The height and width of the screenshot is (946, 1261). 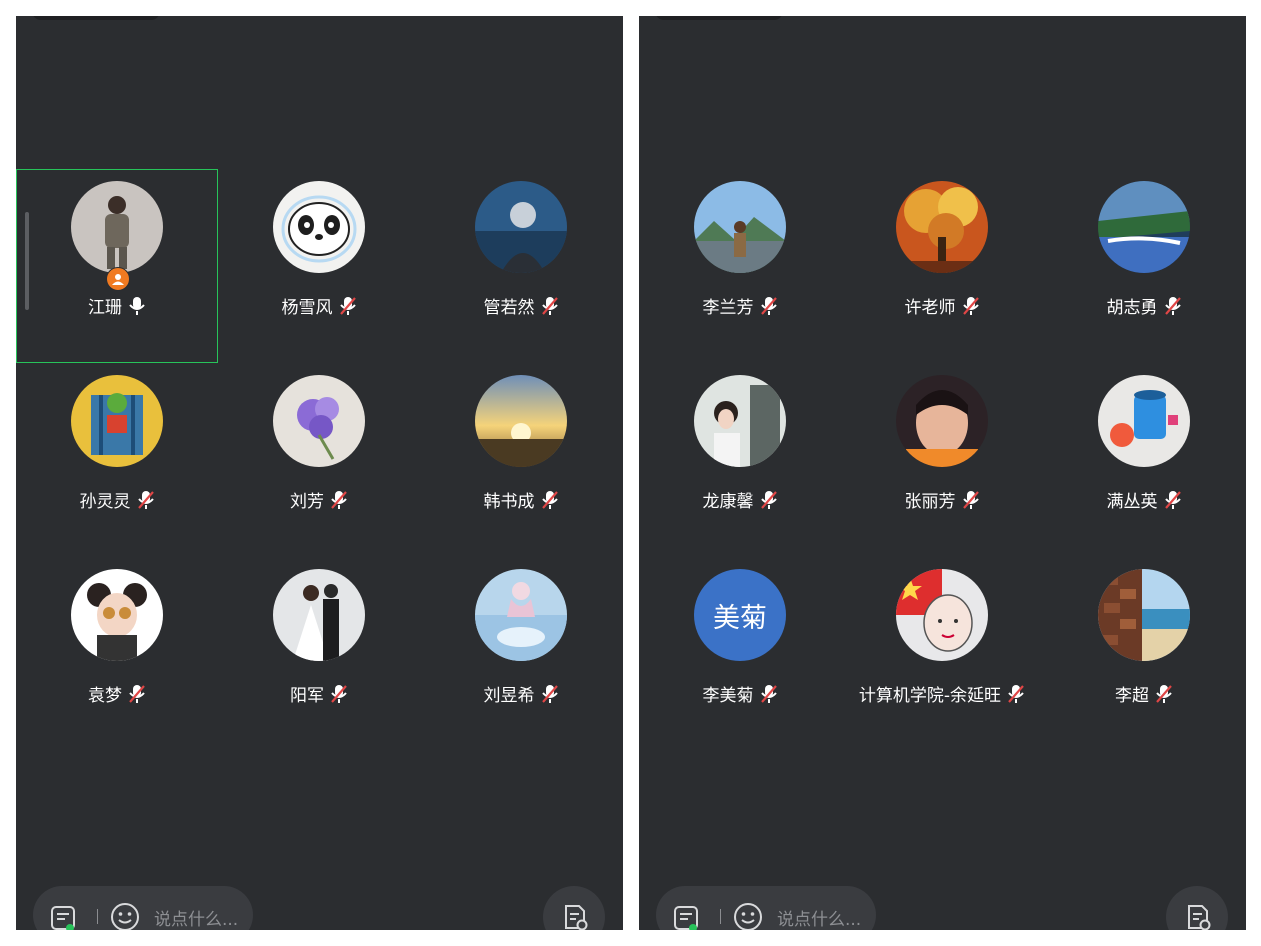 What do you see at coordinates (118, 279) in the screenshot?
I see `host-badge-icon` at bounding box center [118, 279].